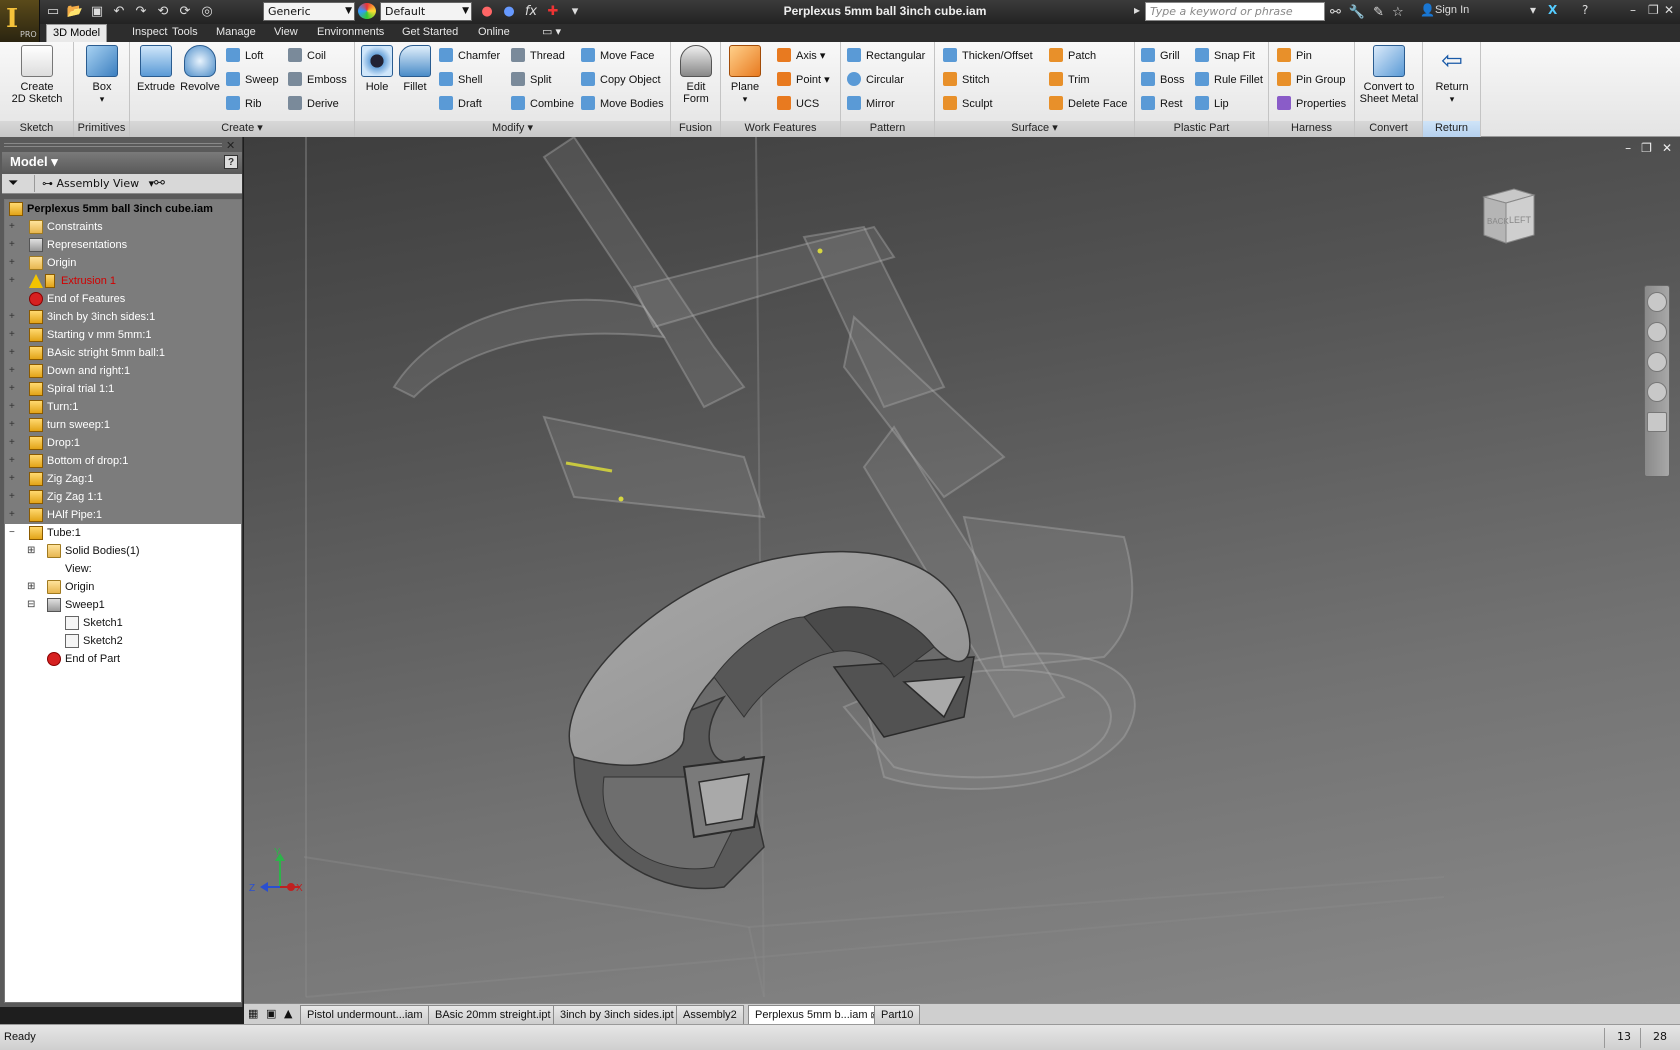 The width and height of the screenshot is (1680, 1050). Describe the element at coordinates (509, 12) in the screenshot. I see `clear-override-icon: ●` at that location.